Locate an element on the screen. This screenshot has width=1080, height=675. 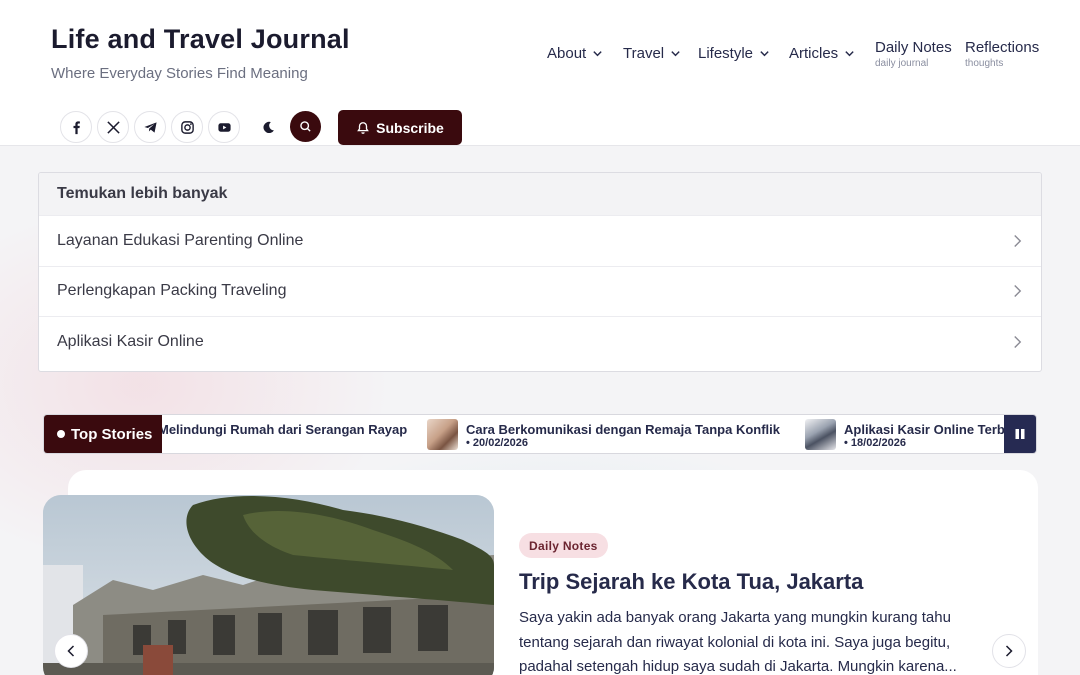
old-building-photo is located at coordinates (268, 585).